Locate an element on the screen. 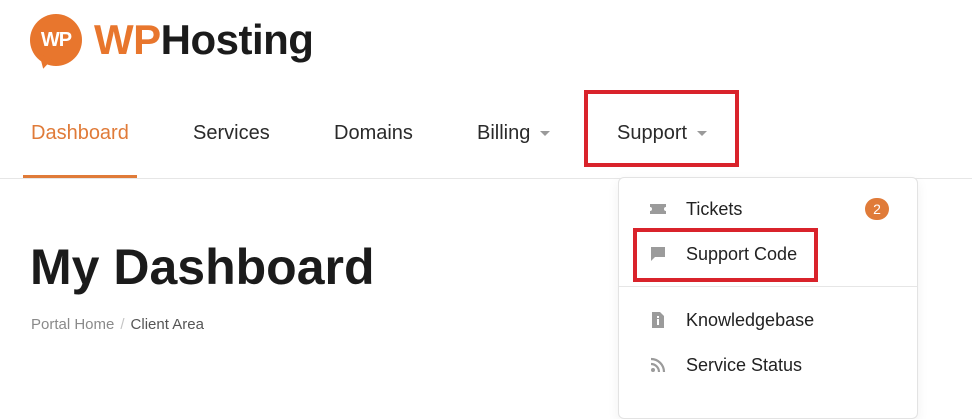 This screenshot has height=419, width=972. dropdown-item-tickets-label: Tickets is located at coordinates (714, 208).